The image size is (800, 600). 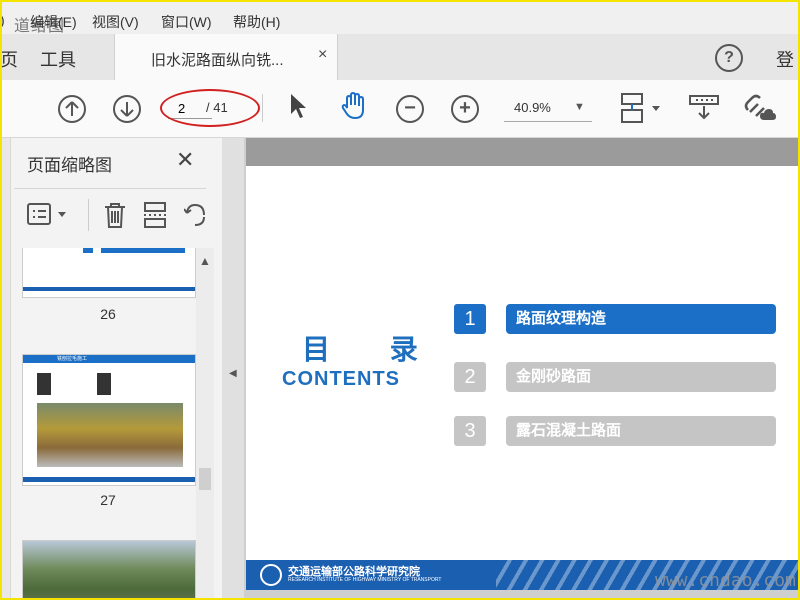 I want to click on thumbnail-list: 26 铣刨拉毛施工 27, so click(x=114, y=424).